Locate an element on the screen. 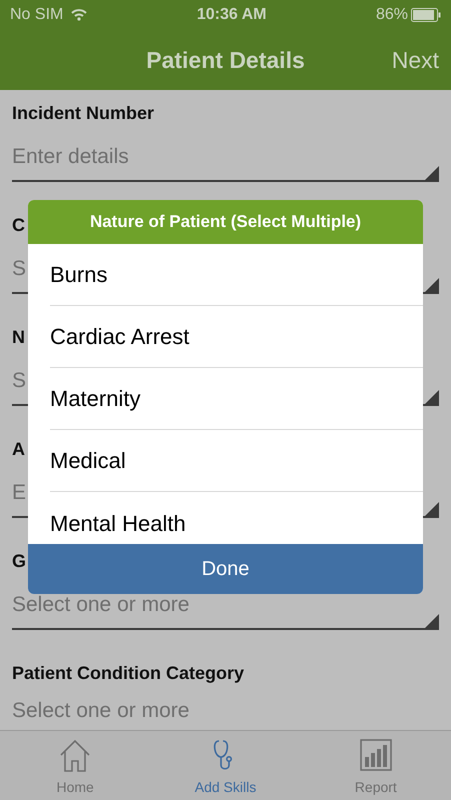 The width and height of the screenshot is (451, 800). dialog-title: Nature of Patient (Select Multiple) is located at coordinates (225, 222).